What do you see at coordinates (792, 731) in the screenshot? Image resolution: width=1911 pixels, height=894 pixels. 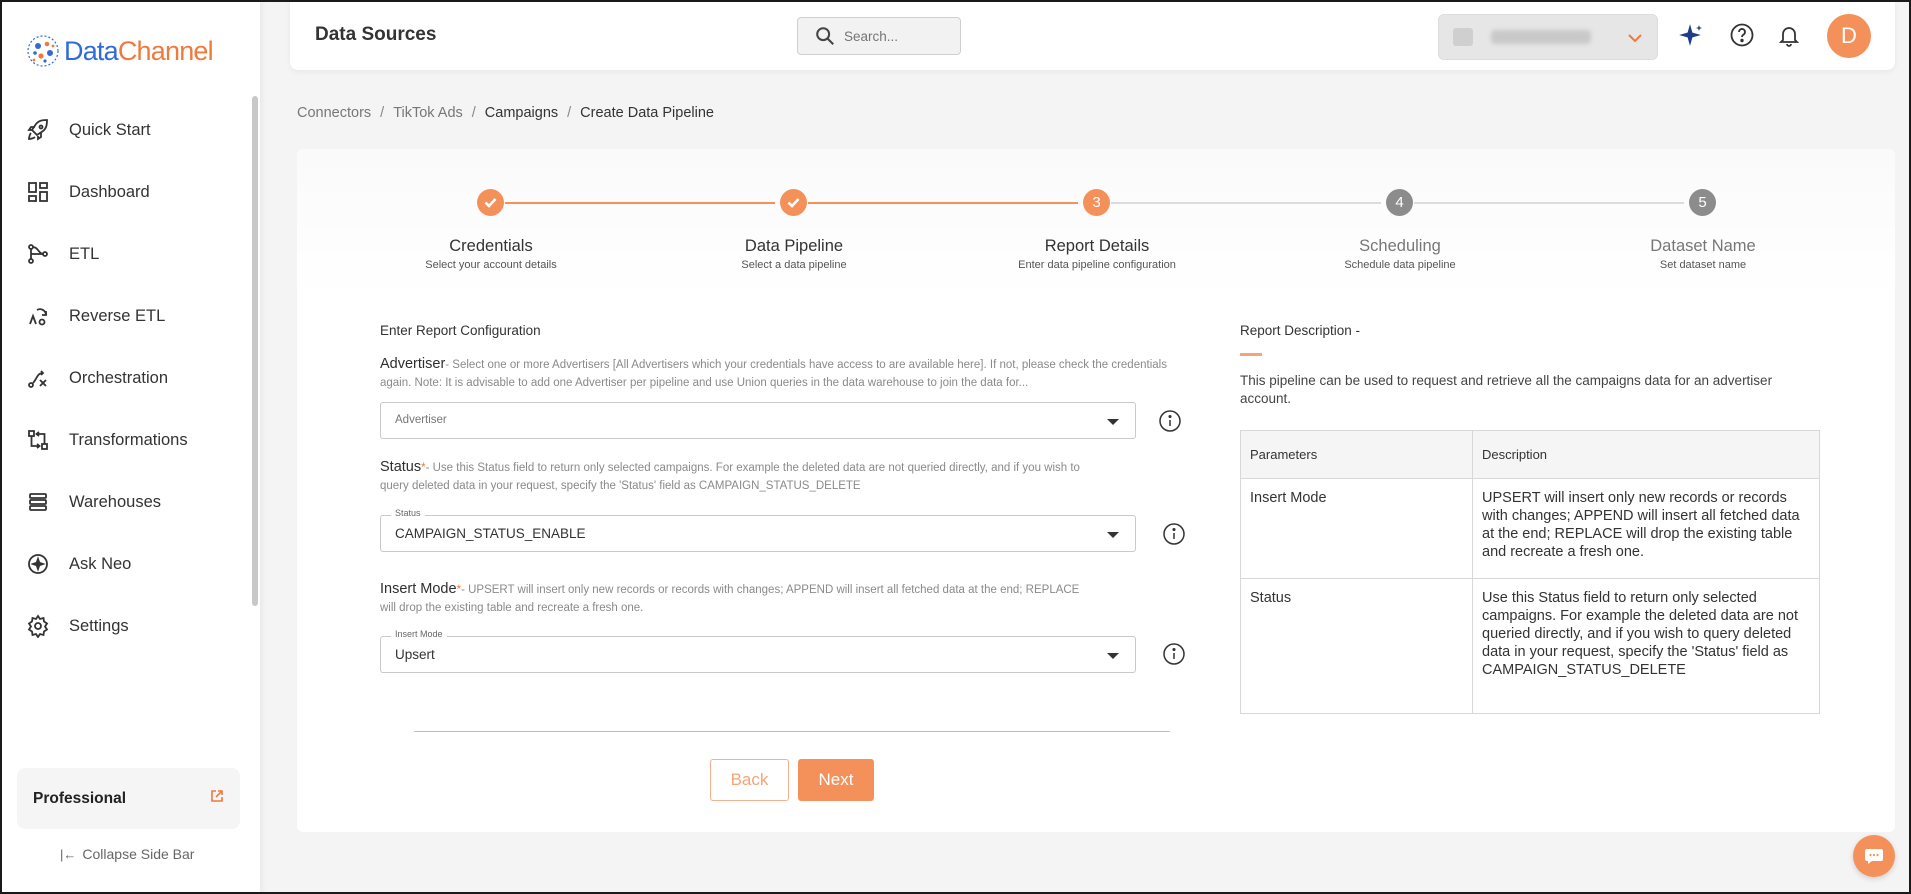 I see `form-divider` at bounding box center [792, 731].